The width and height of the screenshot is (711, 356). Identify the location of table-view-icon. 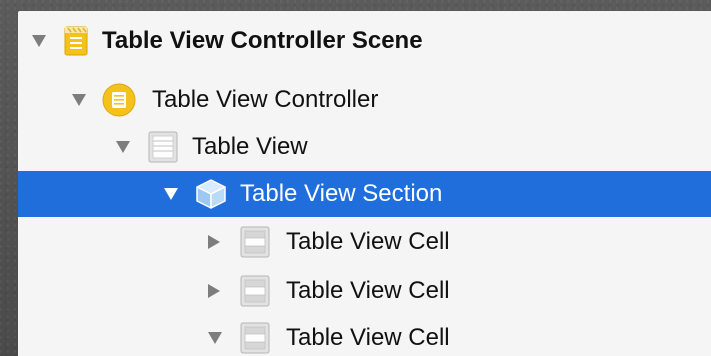
(163, 147).